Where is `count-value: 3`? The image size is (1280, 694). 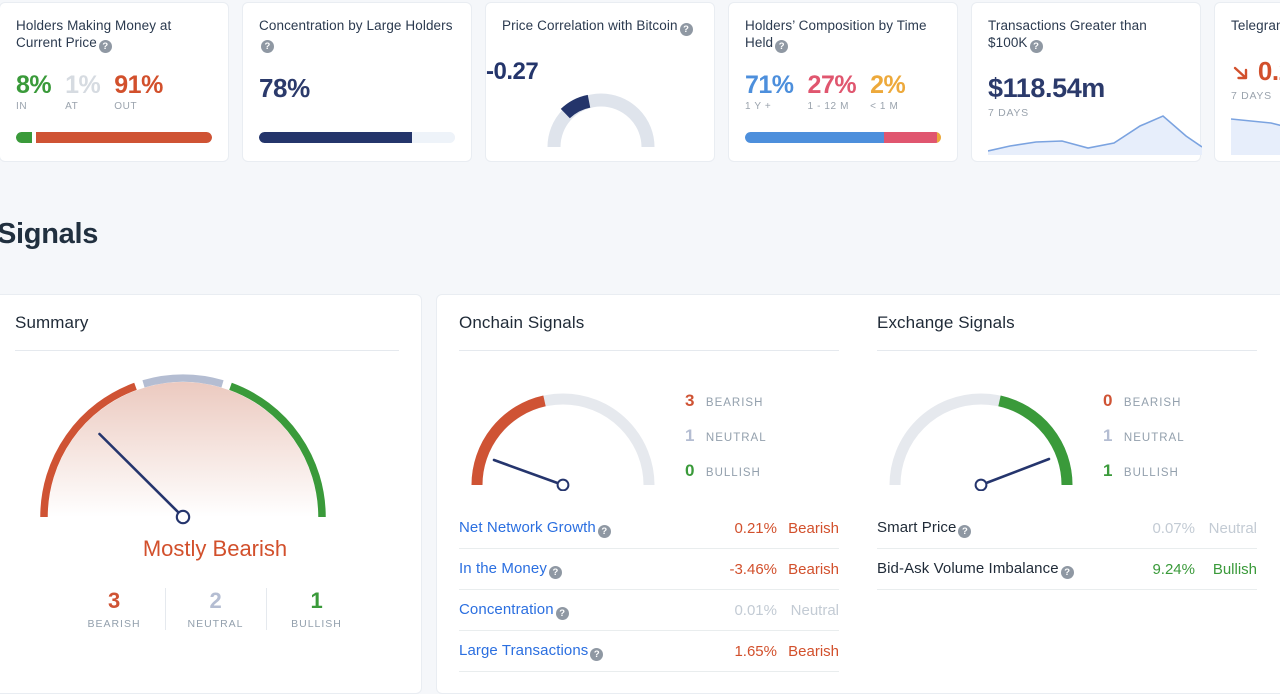
count-value: 3 is located at coordinates (114, 600).